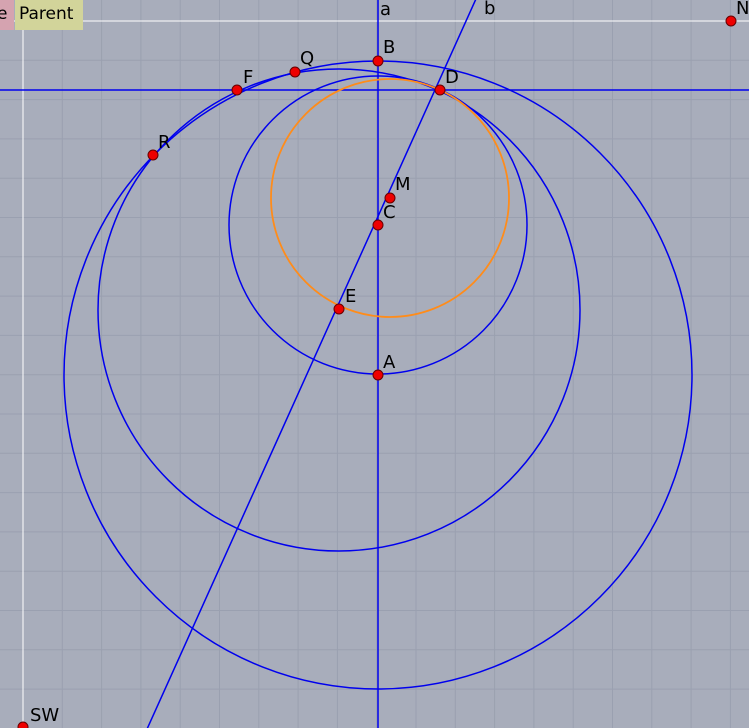  Describe the element at coordinates (242, 81) in the screenshot. I see `point-F: F` at that location.